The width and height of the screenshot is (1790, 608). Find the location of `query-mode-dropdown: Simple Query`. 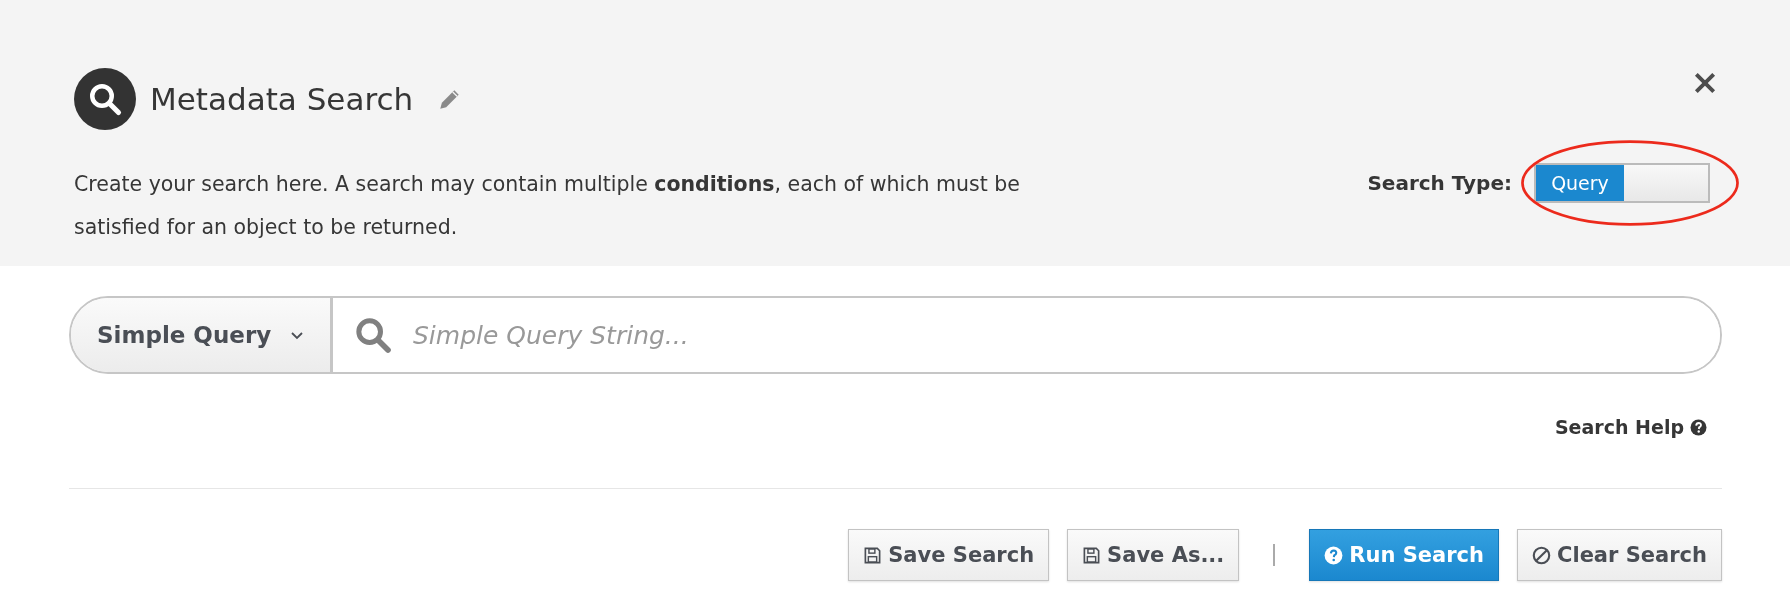

query-mode-dropdown: Simple Query is located at coordinates (202, 335).